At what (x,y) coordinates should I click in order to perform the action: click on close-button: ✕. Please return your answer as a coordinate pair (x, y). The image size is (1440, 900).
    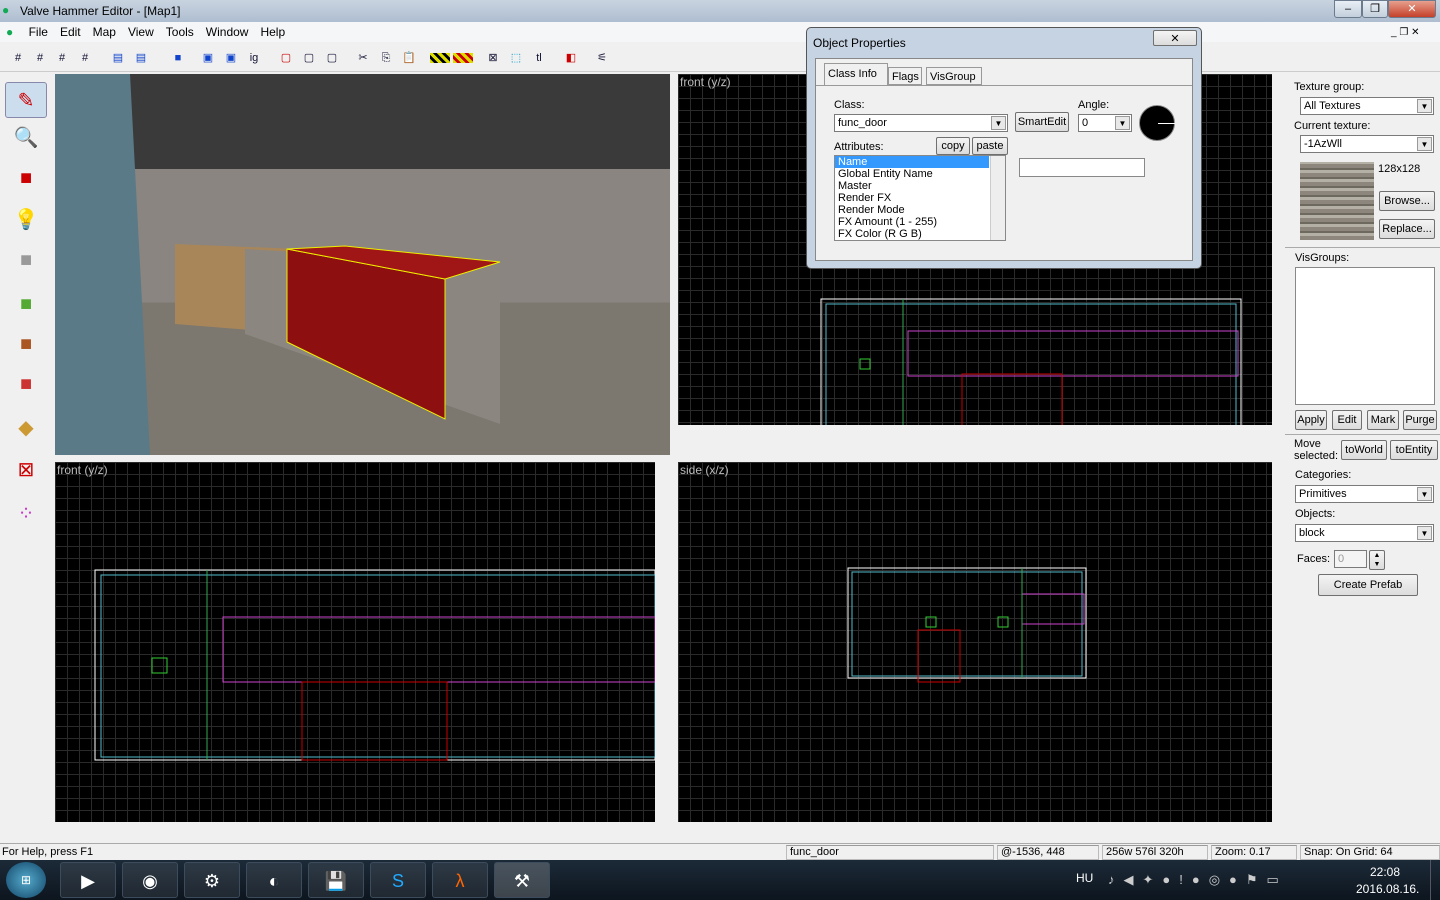
    Looking at the image, I should click on (1412, 9).